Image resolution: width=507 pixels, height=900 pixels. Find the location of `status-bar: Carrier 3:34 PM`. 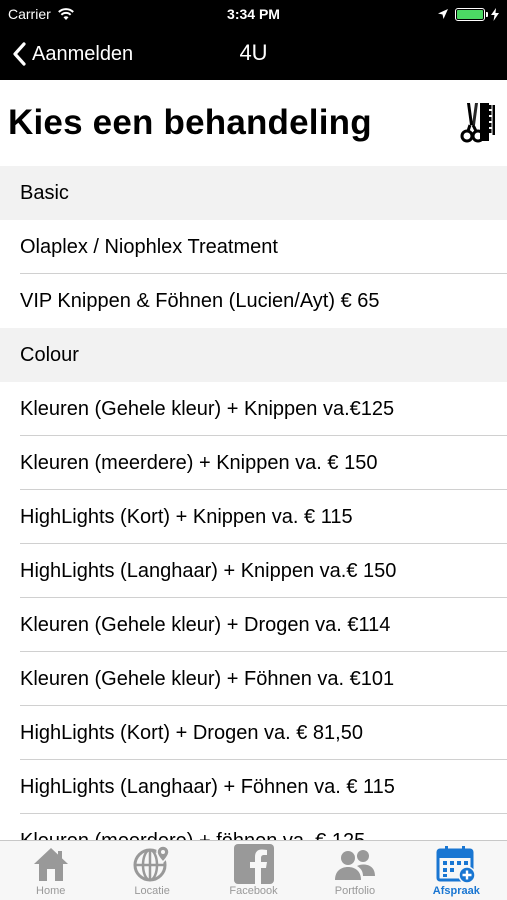

status-bar: Carrier 3:34 PM is located at coordinates (253, 14).